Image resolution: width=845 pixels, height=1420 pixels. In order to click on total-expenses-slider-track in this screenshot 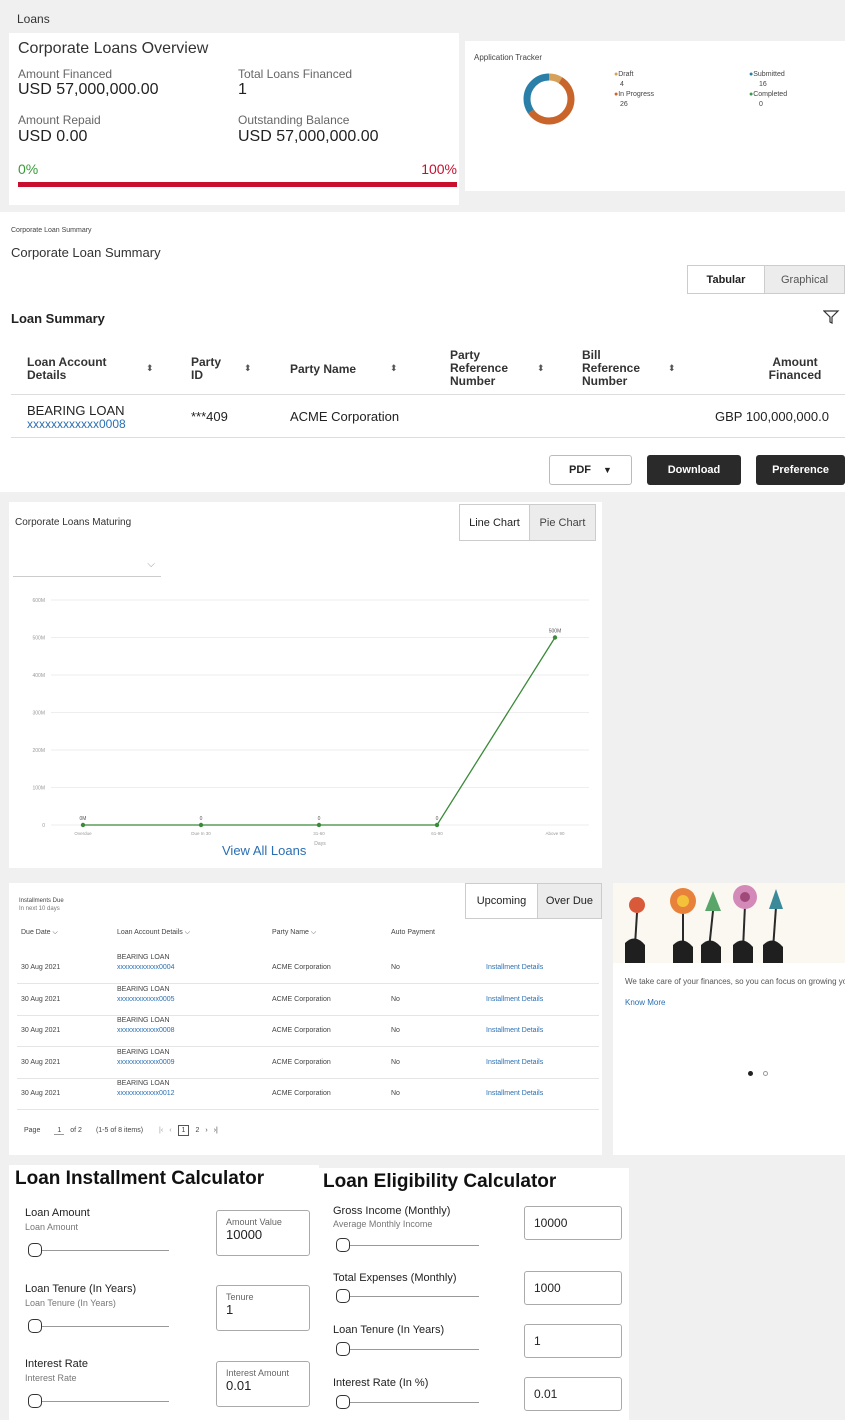, I will do `click(408, 1296)`.